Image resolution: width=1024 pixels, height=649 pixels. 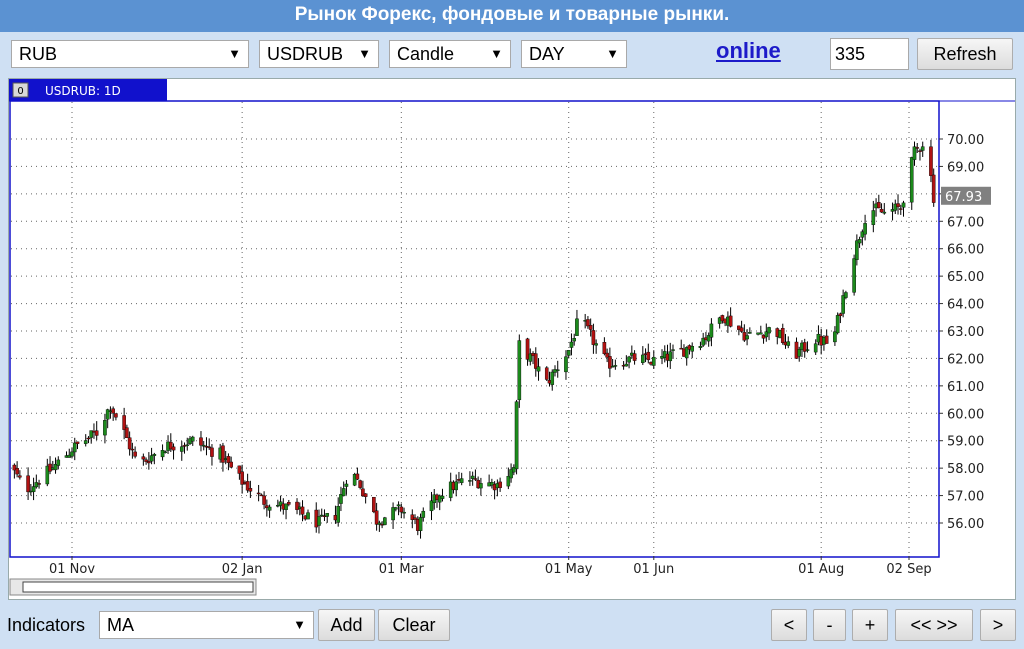 I want to click on y-tick-label: 66.00, so click(x=965, y=250).